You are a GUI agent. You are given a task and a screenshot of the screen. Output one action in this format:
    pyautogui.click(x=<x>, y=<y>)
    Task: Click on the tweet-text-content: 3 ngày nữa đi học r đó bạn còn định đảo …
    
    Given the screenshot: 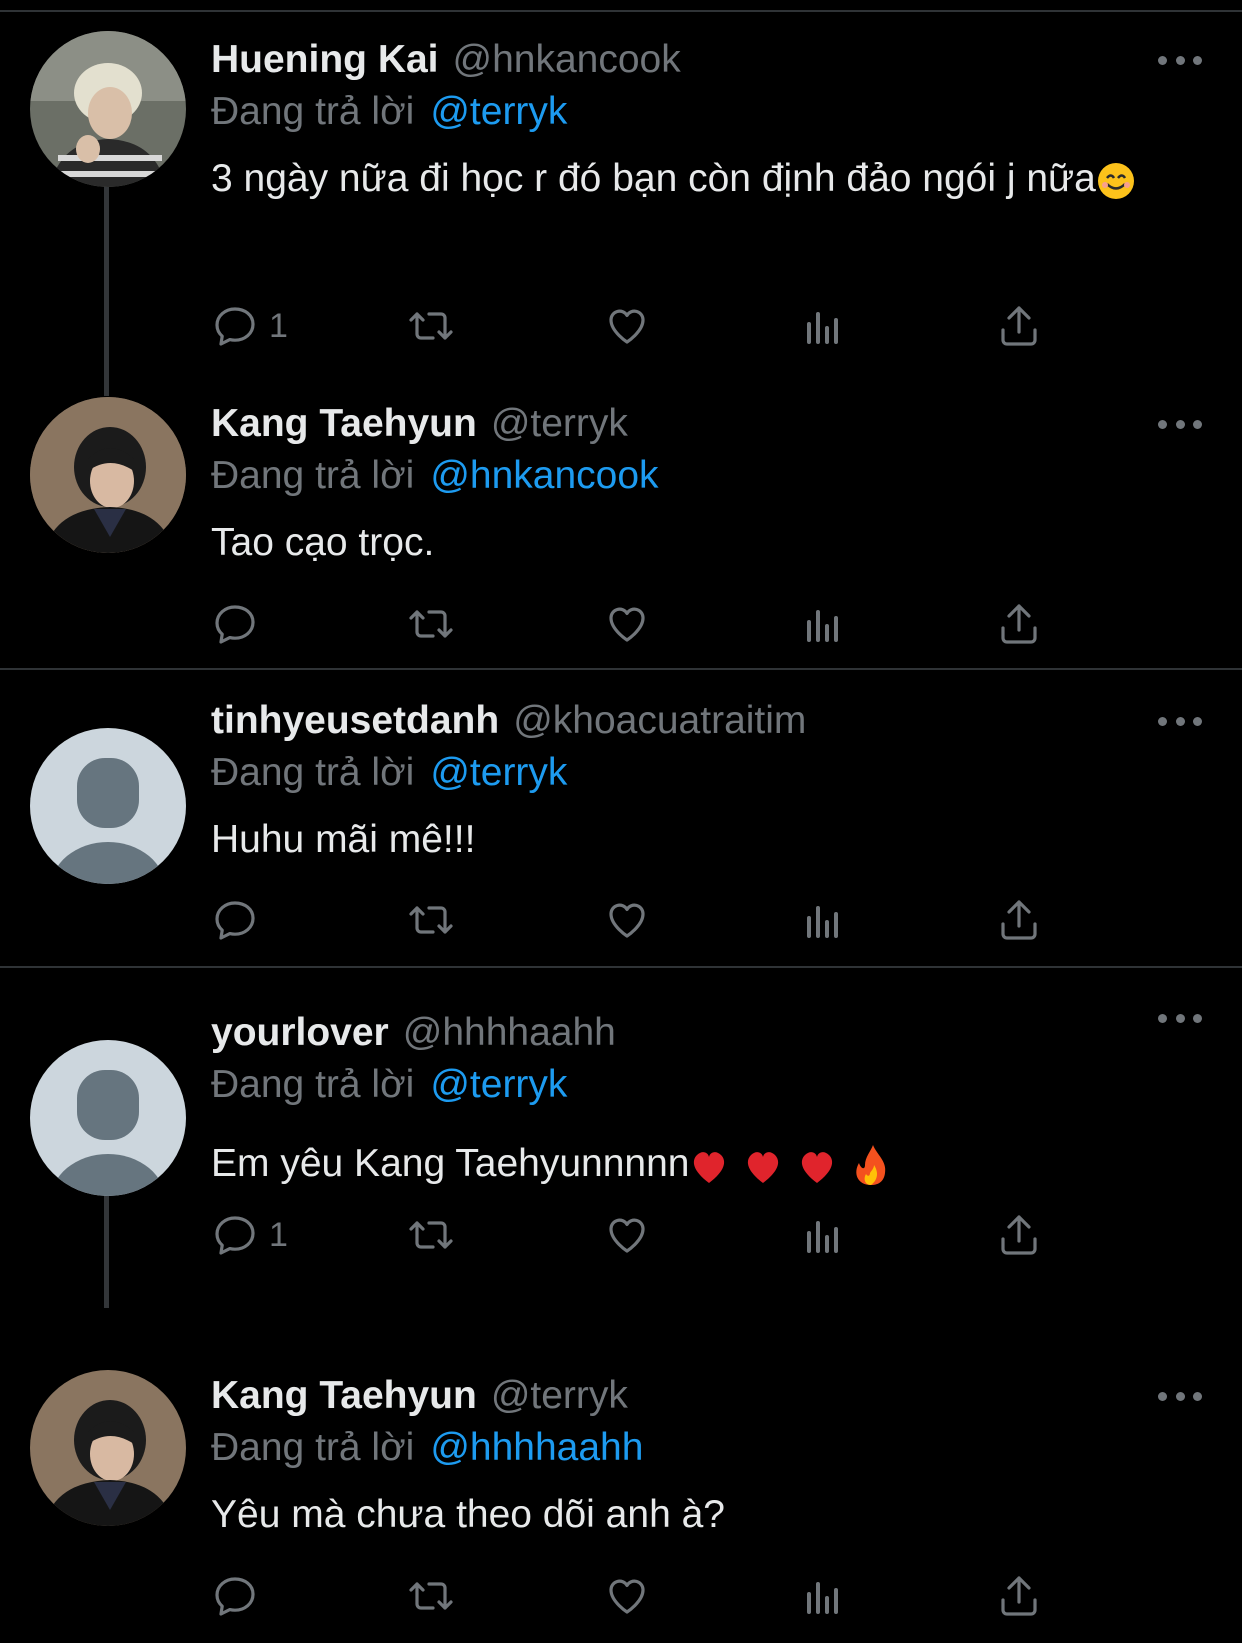 What is the action you would take?
    pyautogui.click(x=653, y=178)
    